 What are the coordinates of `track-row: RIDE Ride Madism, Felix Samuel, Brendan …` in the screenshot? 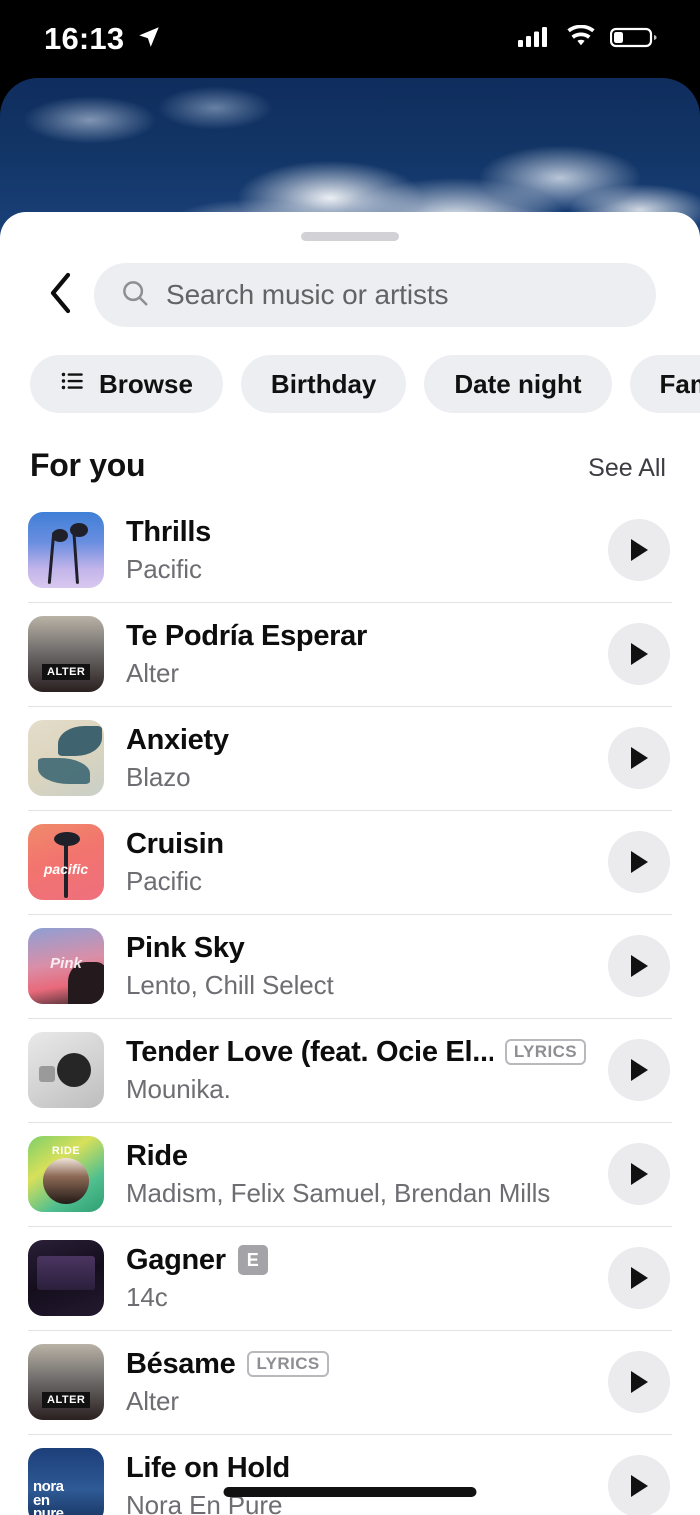 It's located at (350, 1174).